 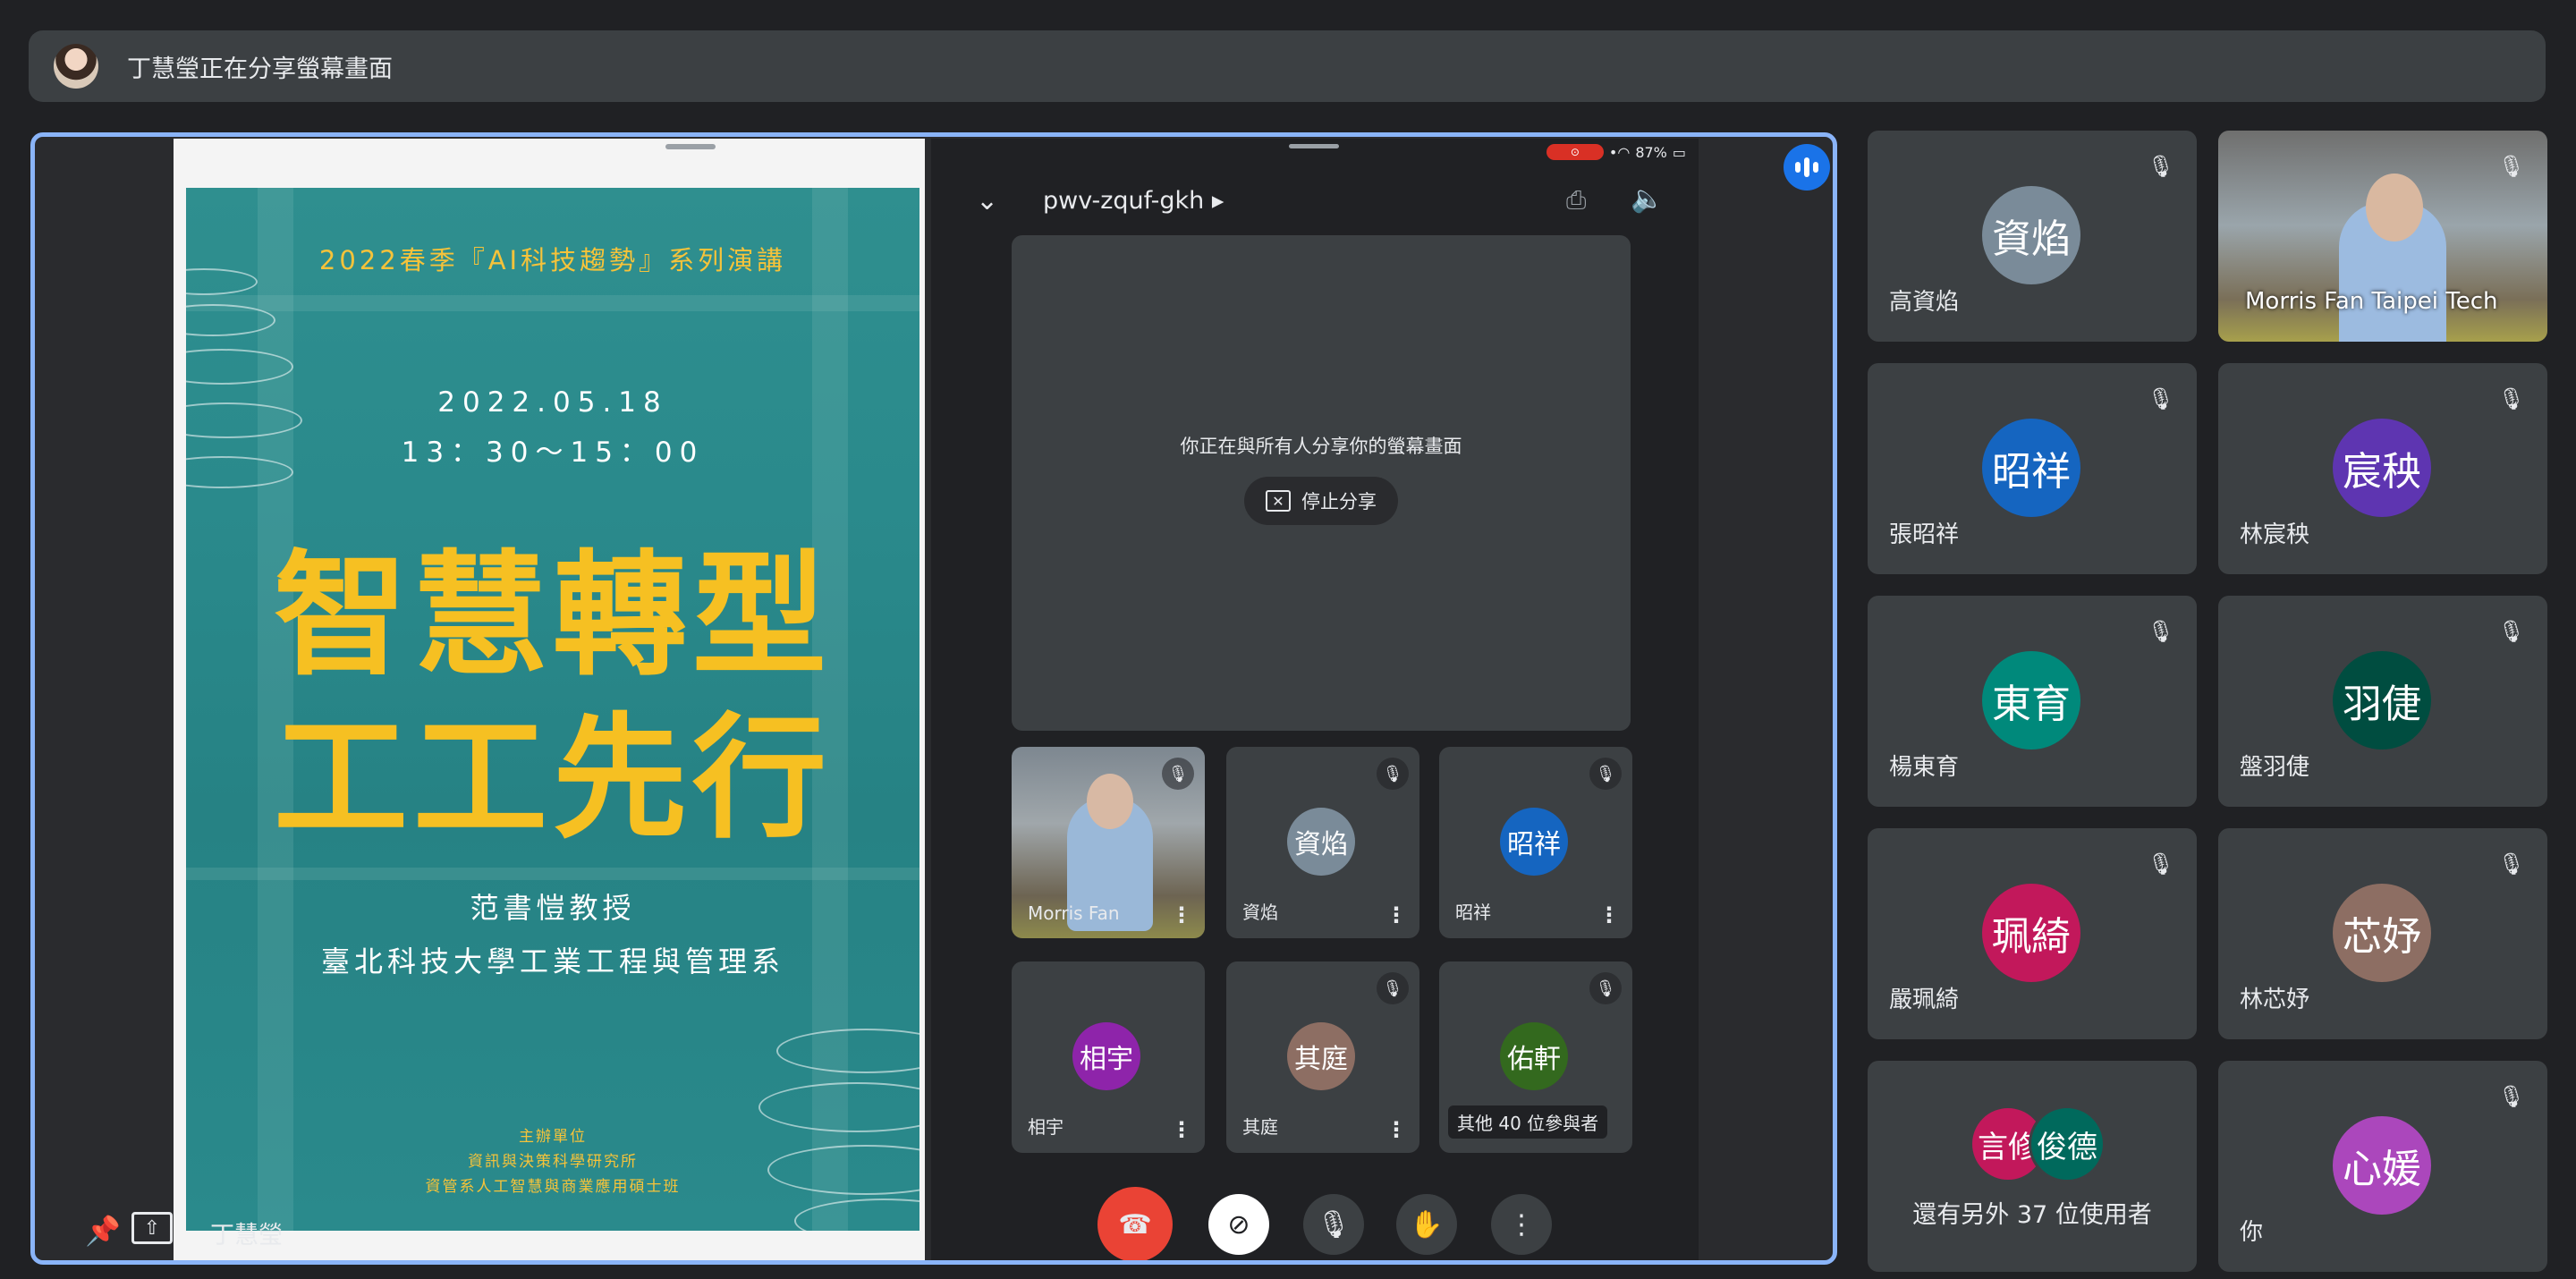 I want to click on other-participants-tile: 🎙 佑軒 其他 40 位參與者, so click(x=1535, y=1057).